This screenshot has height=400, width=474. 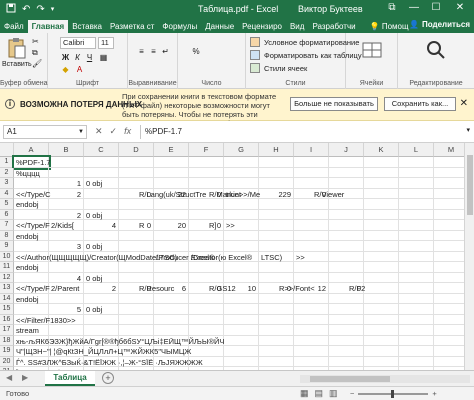 What do you see at coordinates (17, 64) in the screenshot?
I see `paste-label: Вставить` at bounding box center [17, 64].